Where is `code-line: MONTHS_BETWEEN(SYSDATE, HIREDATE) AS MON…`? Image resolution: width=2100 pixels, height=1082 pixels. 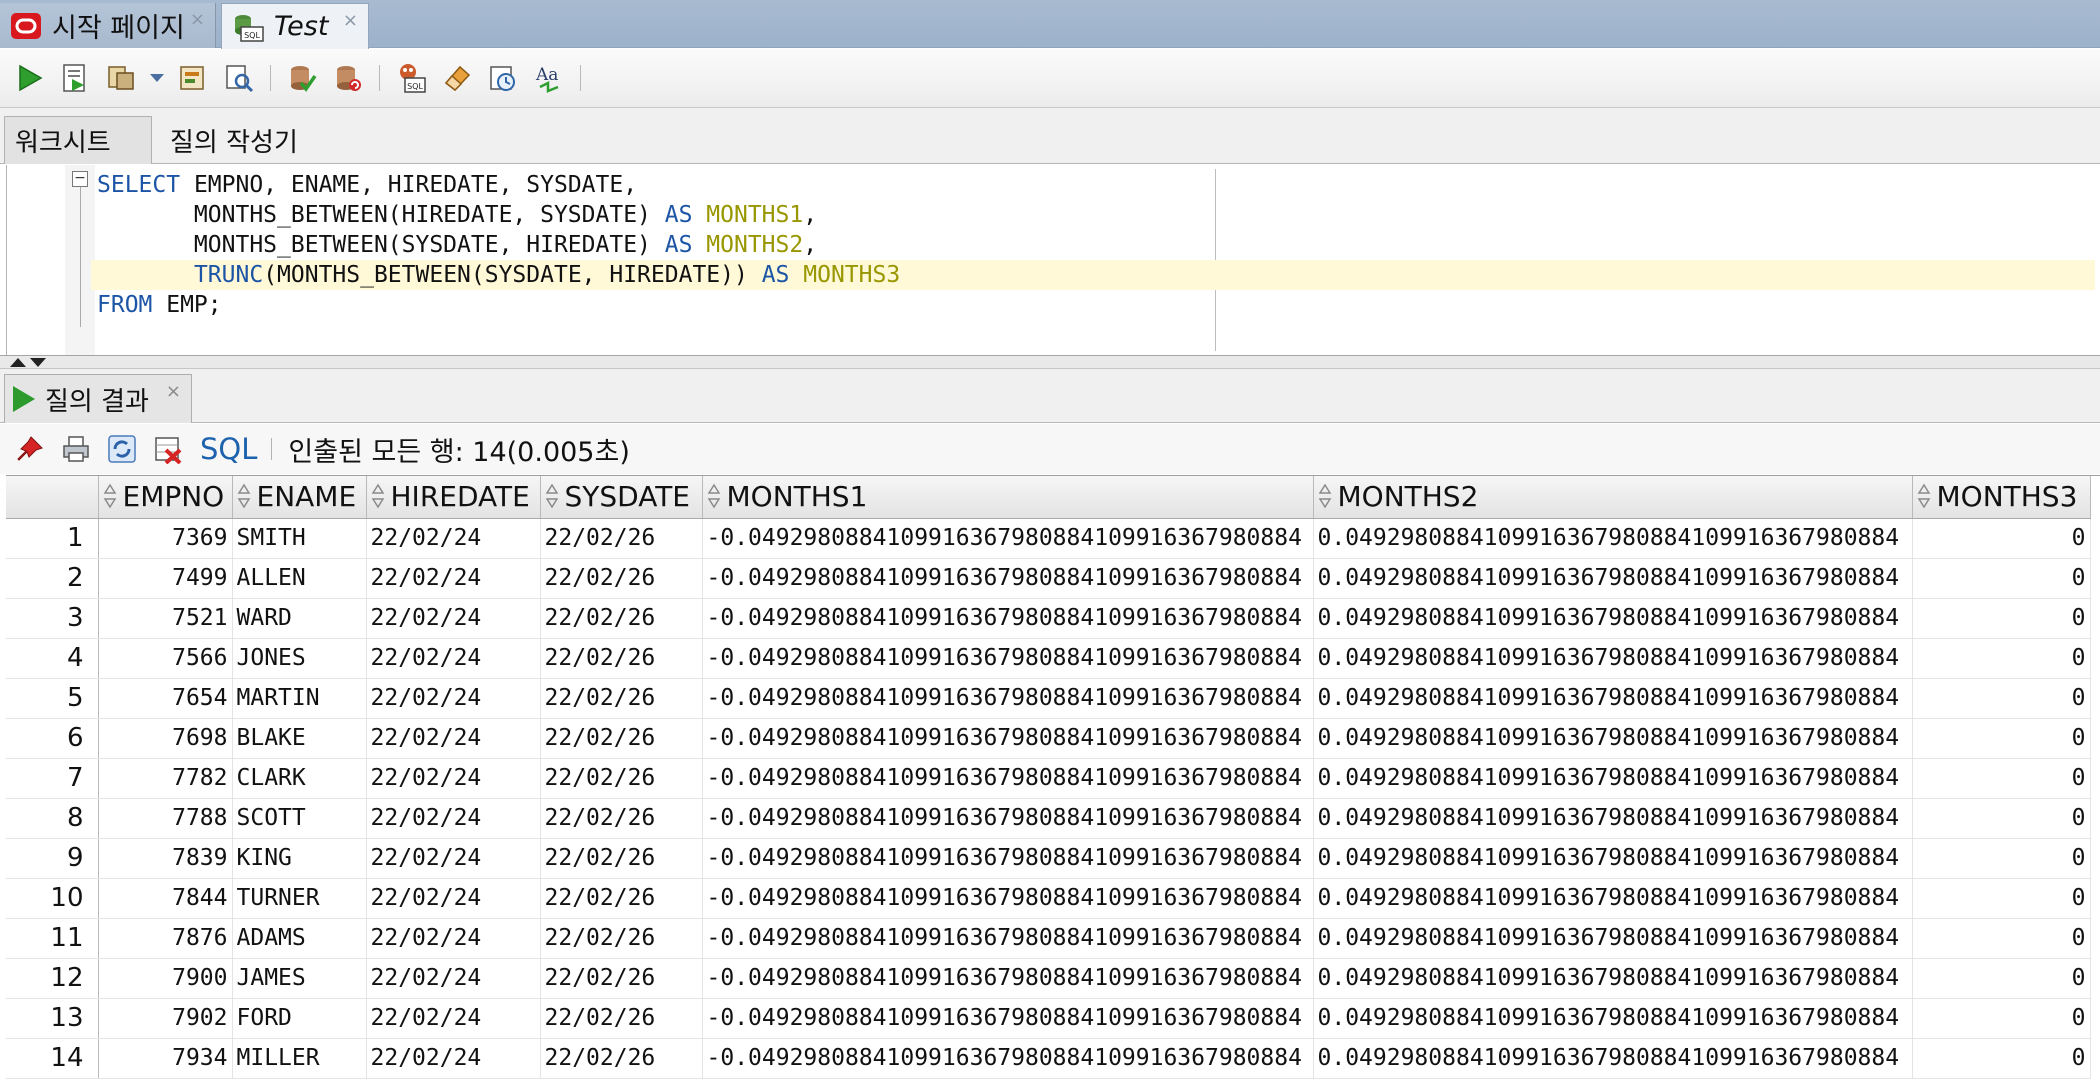 code-line: MONTHS_BETWEEN(SYSDATE, HIREDATE) AS MON… is located at coordinates (1096, 245).